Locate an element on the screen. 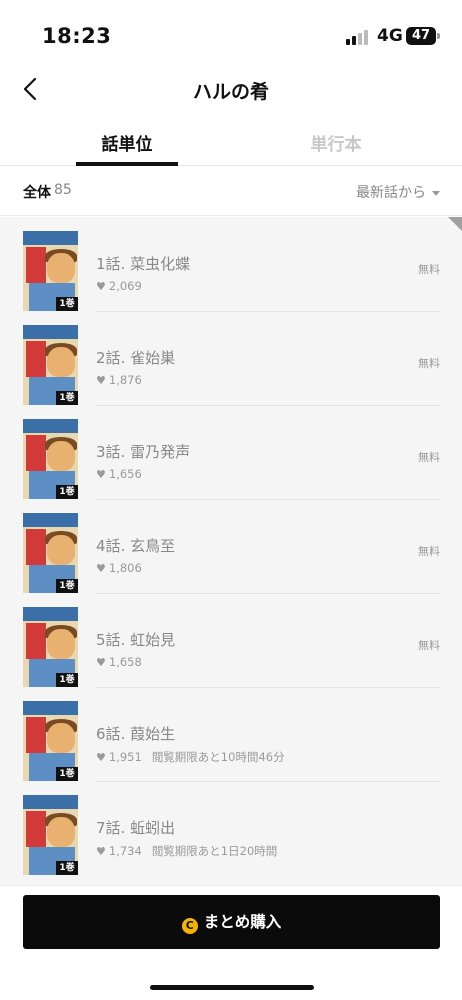  tab-bar: 話単位 単行本 is located at coordinates (231, 145).